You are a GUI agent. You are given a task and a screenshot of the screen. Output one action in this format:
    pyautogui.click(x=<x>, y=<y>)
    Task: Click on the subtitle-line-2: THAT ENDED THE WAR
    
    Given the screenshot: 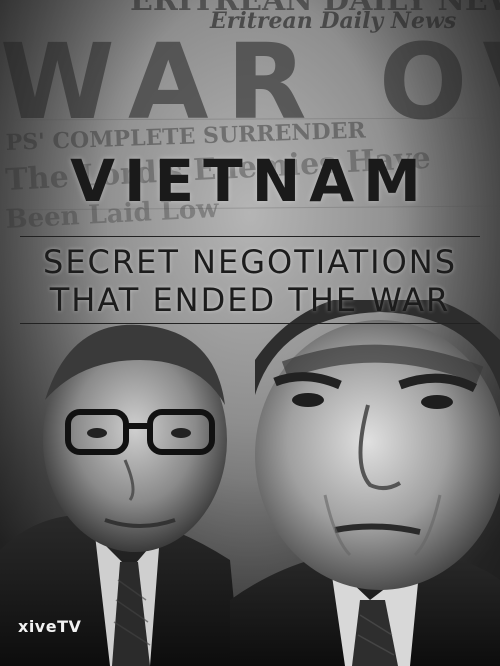 What is the action you would take?
    pyautogui.click(x=250, y=300)
    